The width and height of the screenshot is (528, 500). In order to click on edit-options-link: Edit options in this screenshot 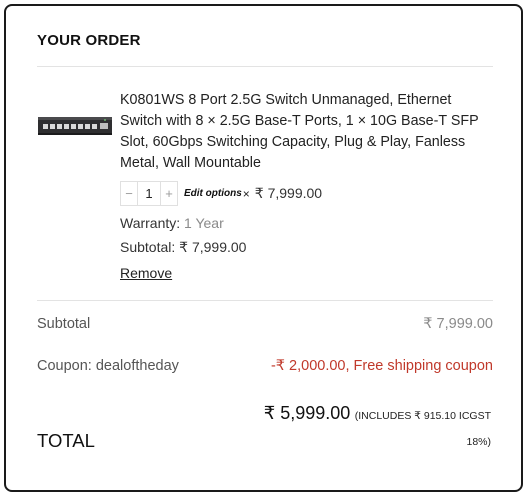, I will do `click(213, 193)`.